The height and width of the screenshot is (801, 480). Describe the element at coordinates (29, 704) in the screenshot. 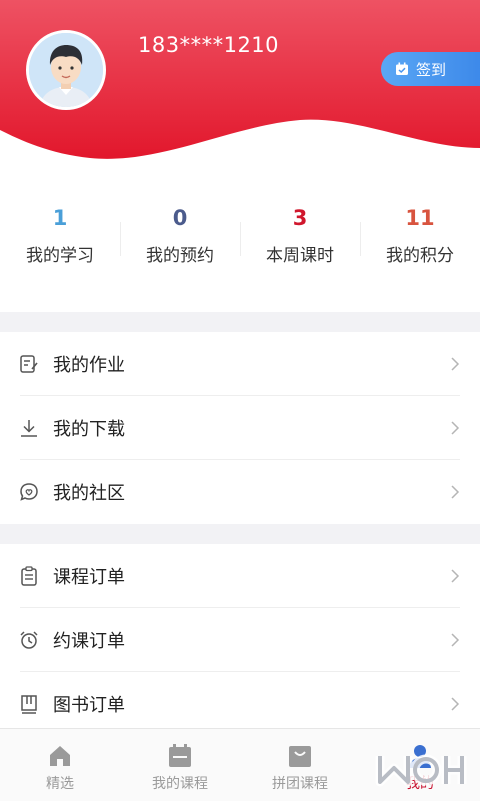

I see `book-icon` at that location.